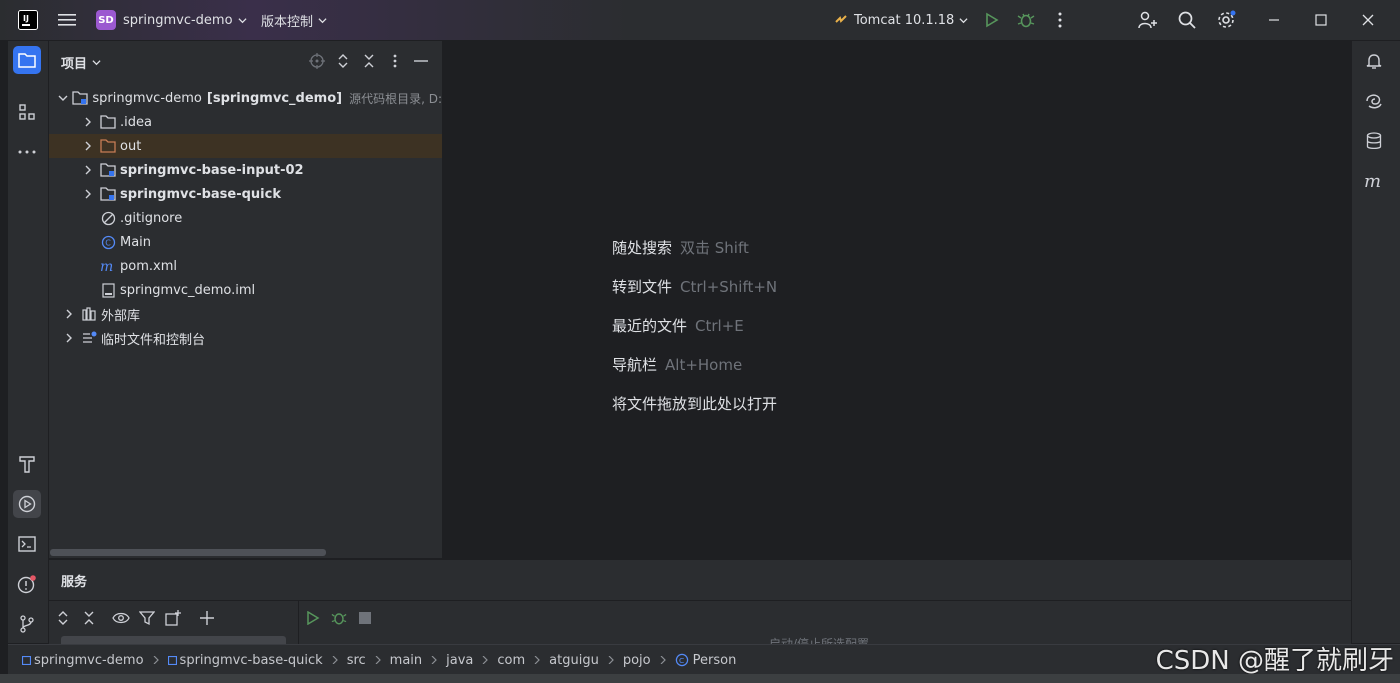 This screenshot has height=683, width=1400. What do you see at coordinates (171, 20) in the screenshot?
I see `project-selector: SD springmvc-demo` at bounding box center [171, 20].